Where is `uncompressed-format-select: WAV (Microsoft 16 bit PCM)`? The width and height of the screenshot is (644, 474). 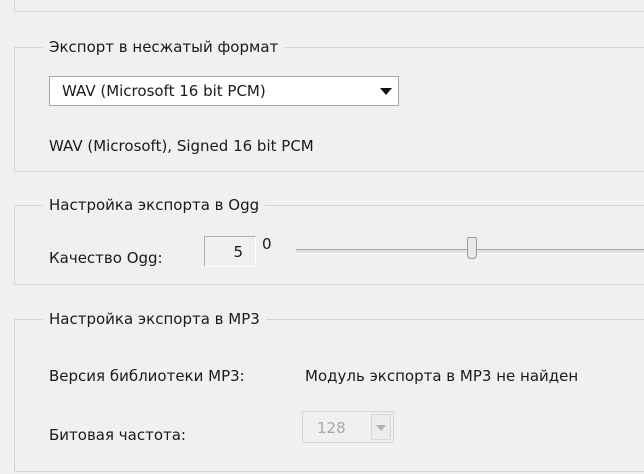 uncompressed-format-select: WAV (Microsoft 16 bit PCM) is located at coordinates (224, 91).